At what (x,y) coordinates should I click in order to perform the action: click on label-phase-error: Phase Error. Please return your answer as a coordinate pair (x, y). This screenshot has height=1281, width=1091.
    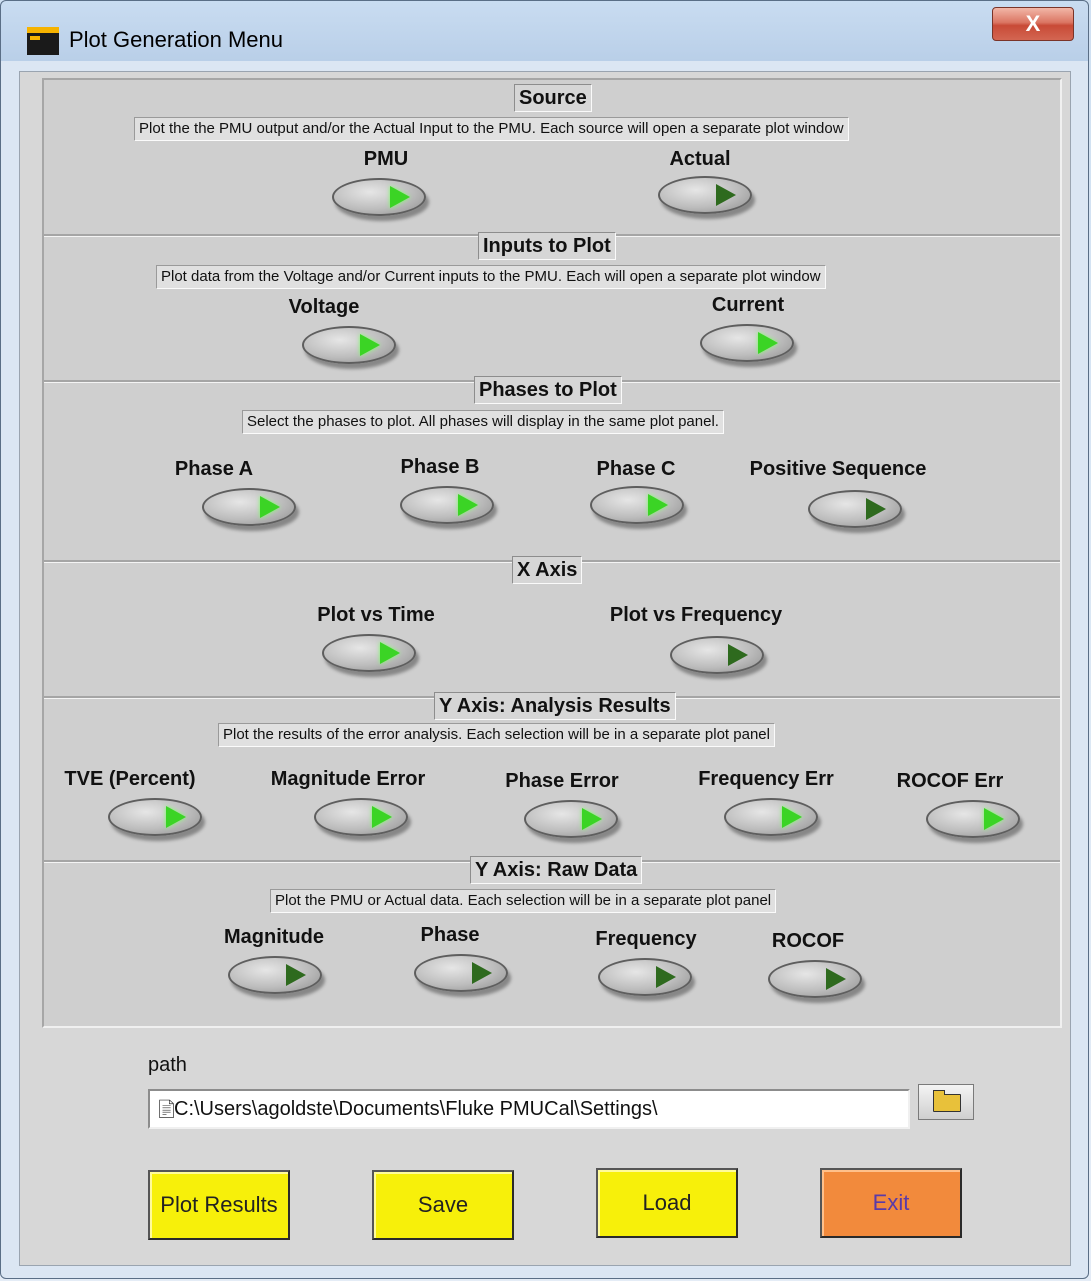
    Looking at the image, I should click on (562, 781).